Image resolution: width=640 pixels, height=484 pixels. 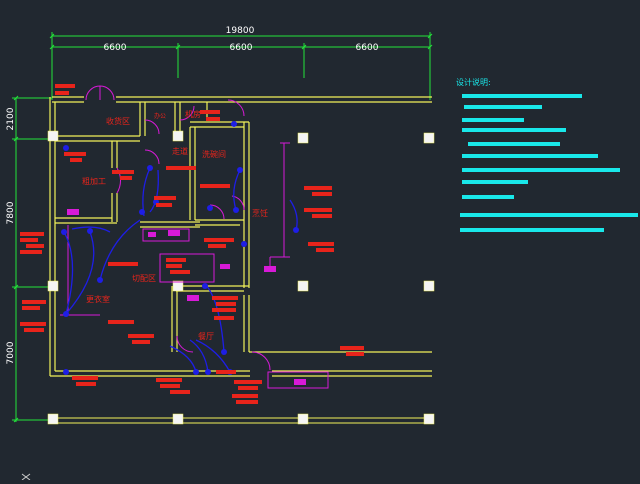 I want to click on dim-bay-1: 6600, so click(x=115, y=48).